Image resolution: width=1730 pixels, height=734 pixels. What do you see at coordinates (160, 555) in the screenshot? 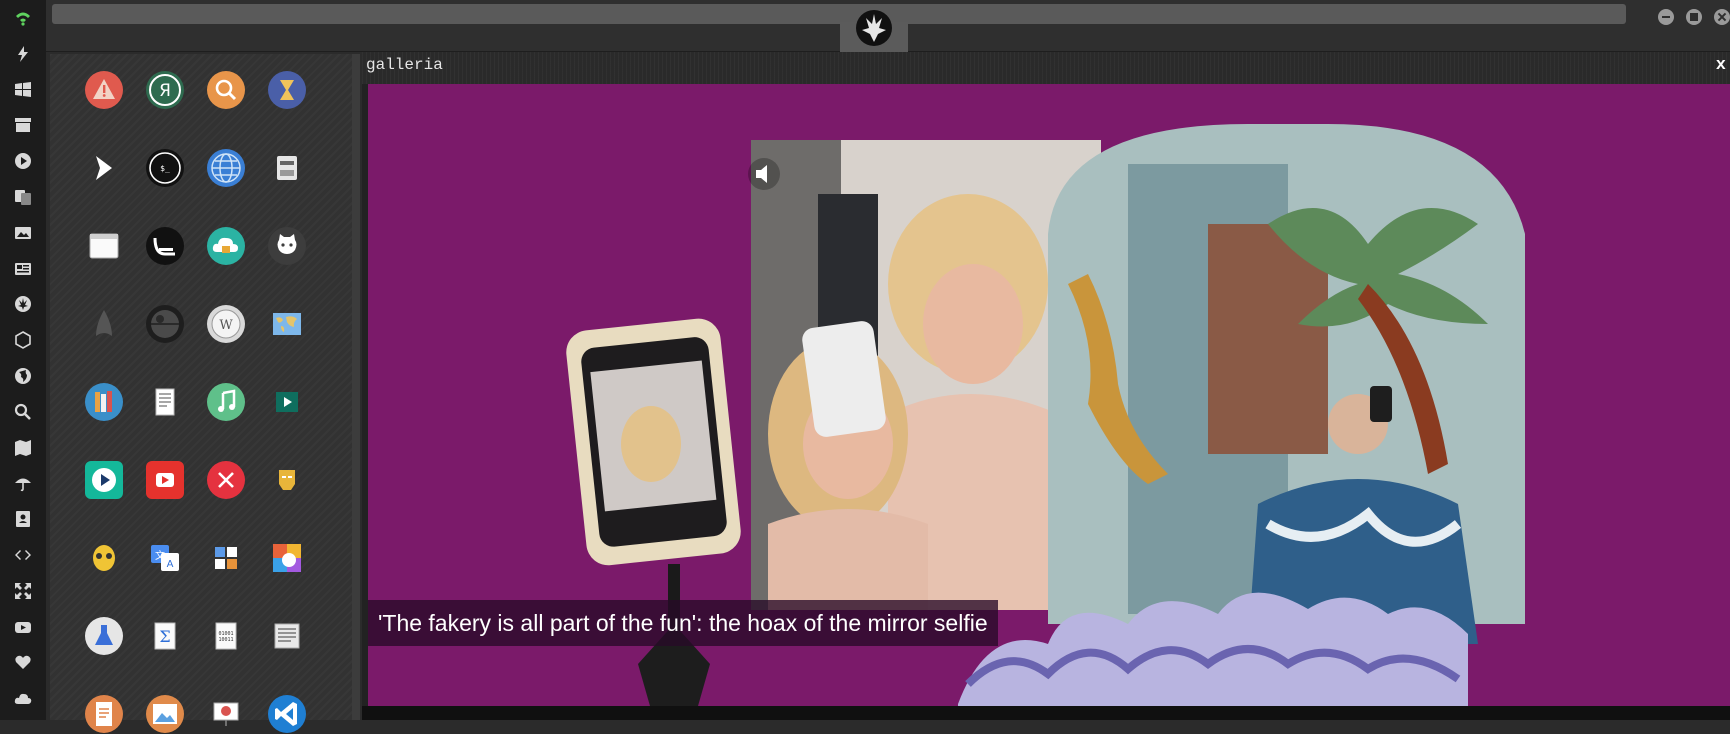
I see `svg-text: 文` at bounding box center [160, 555].